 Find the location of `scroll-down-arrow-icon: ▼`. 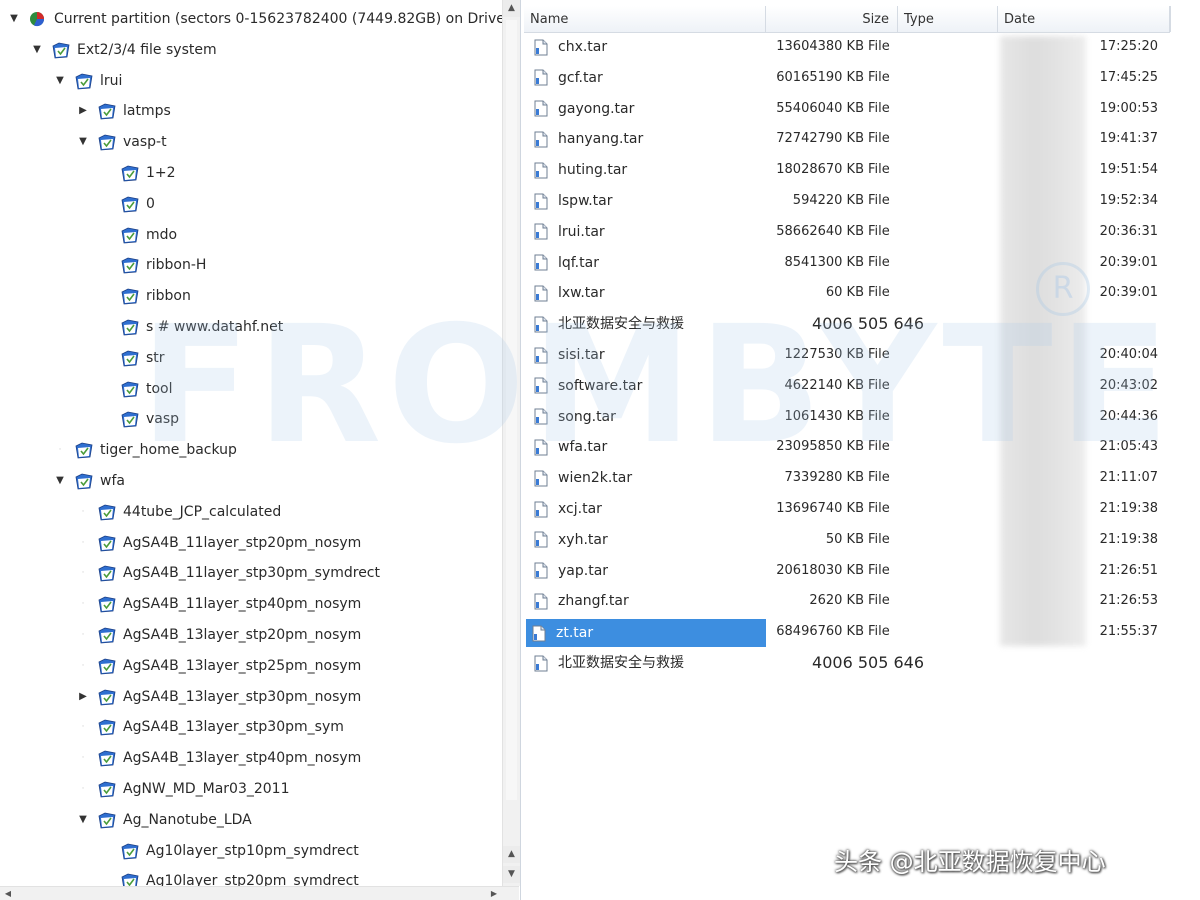

scroll-down-arrow-icon: ▼ is located at coordinates (511, 874).